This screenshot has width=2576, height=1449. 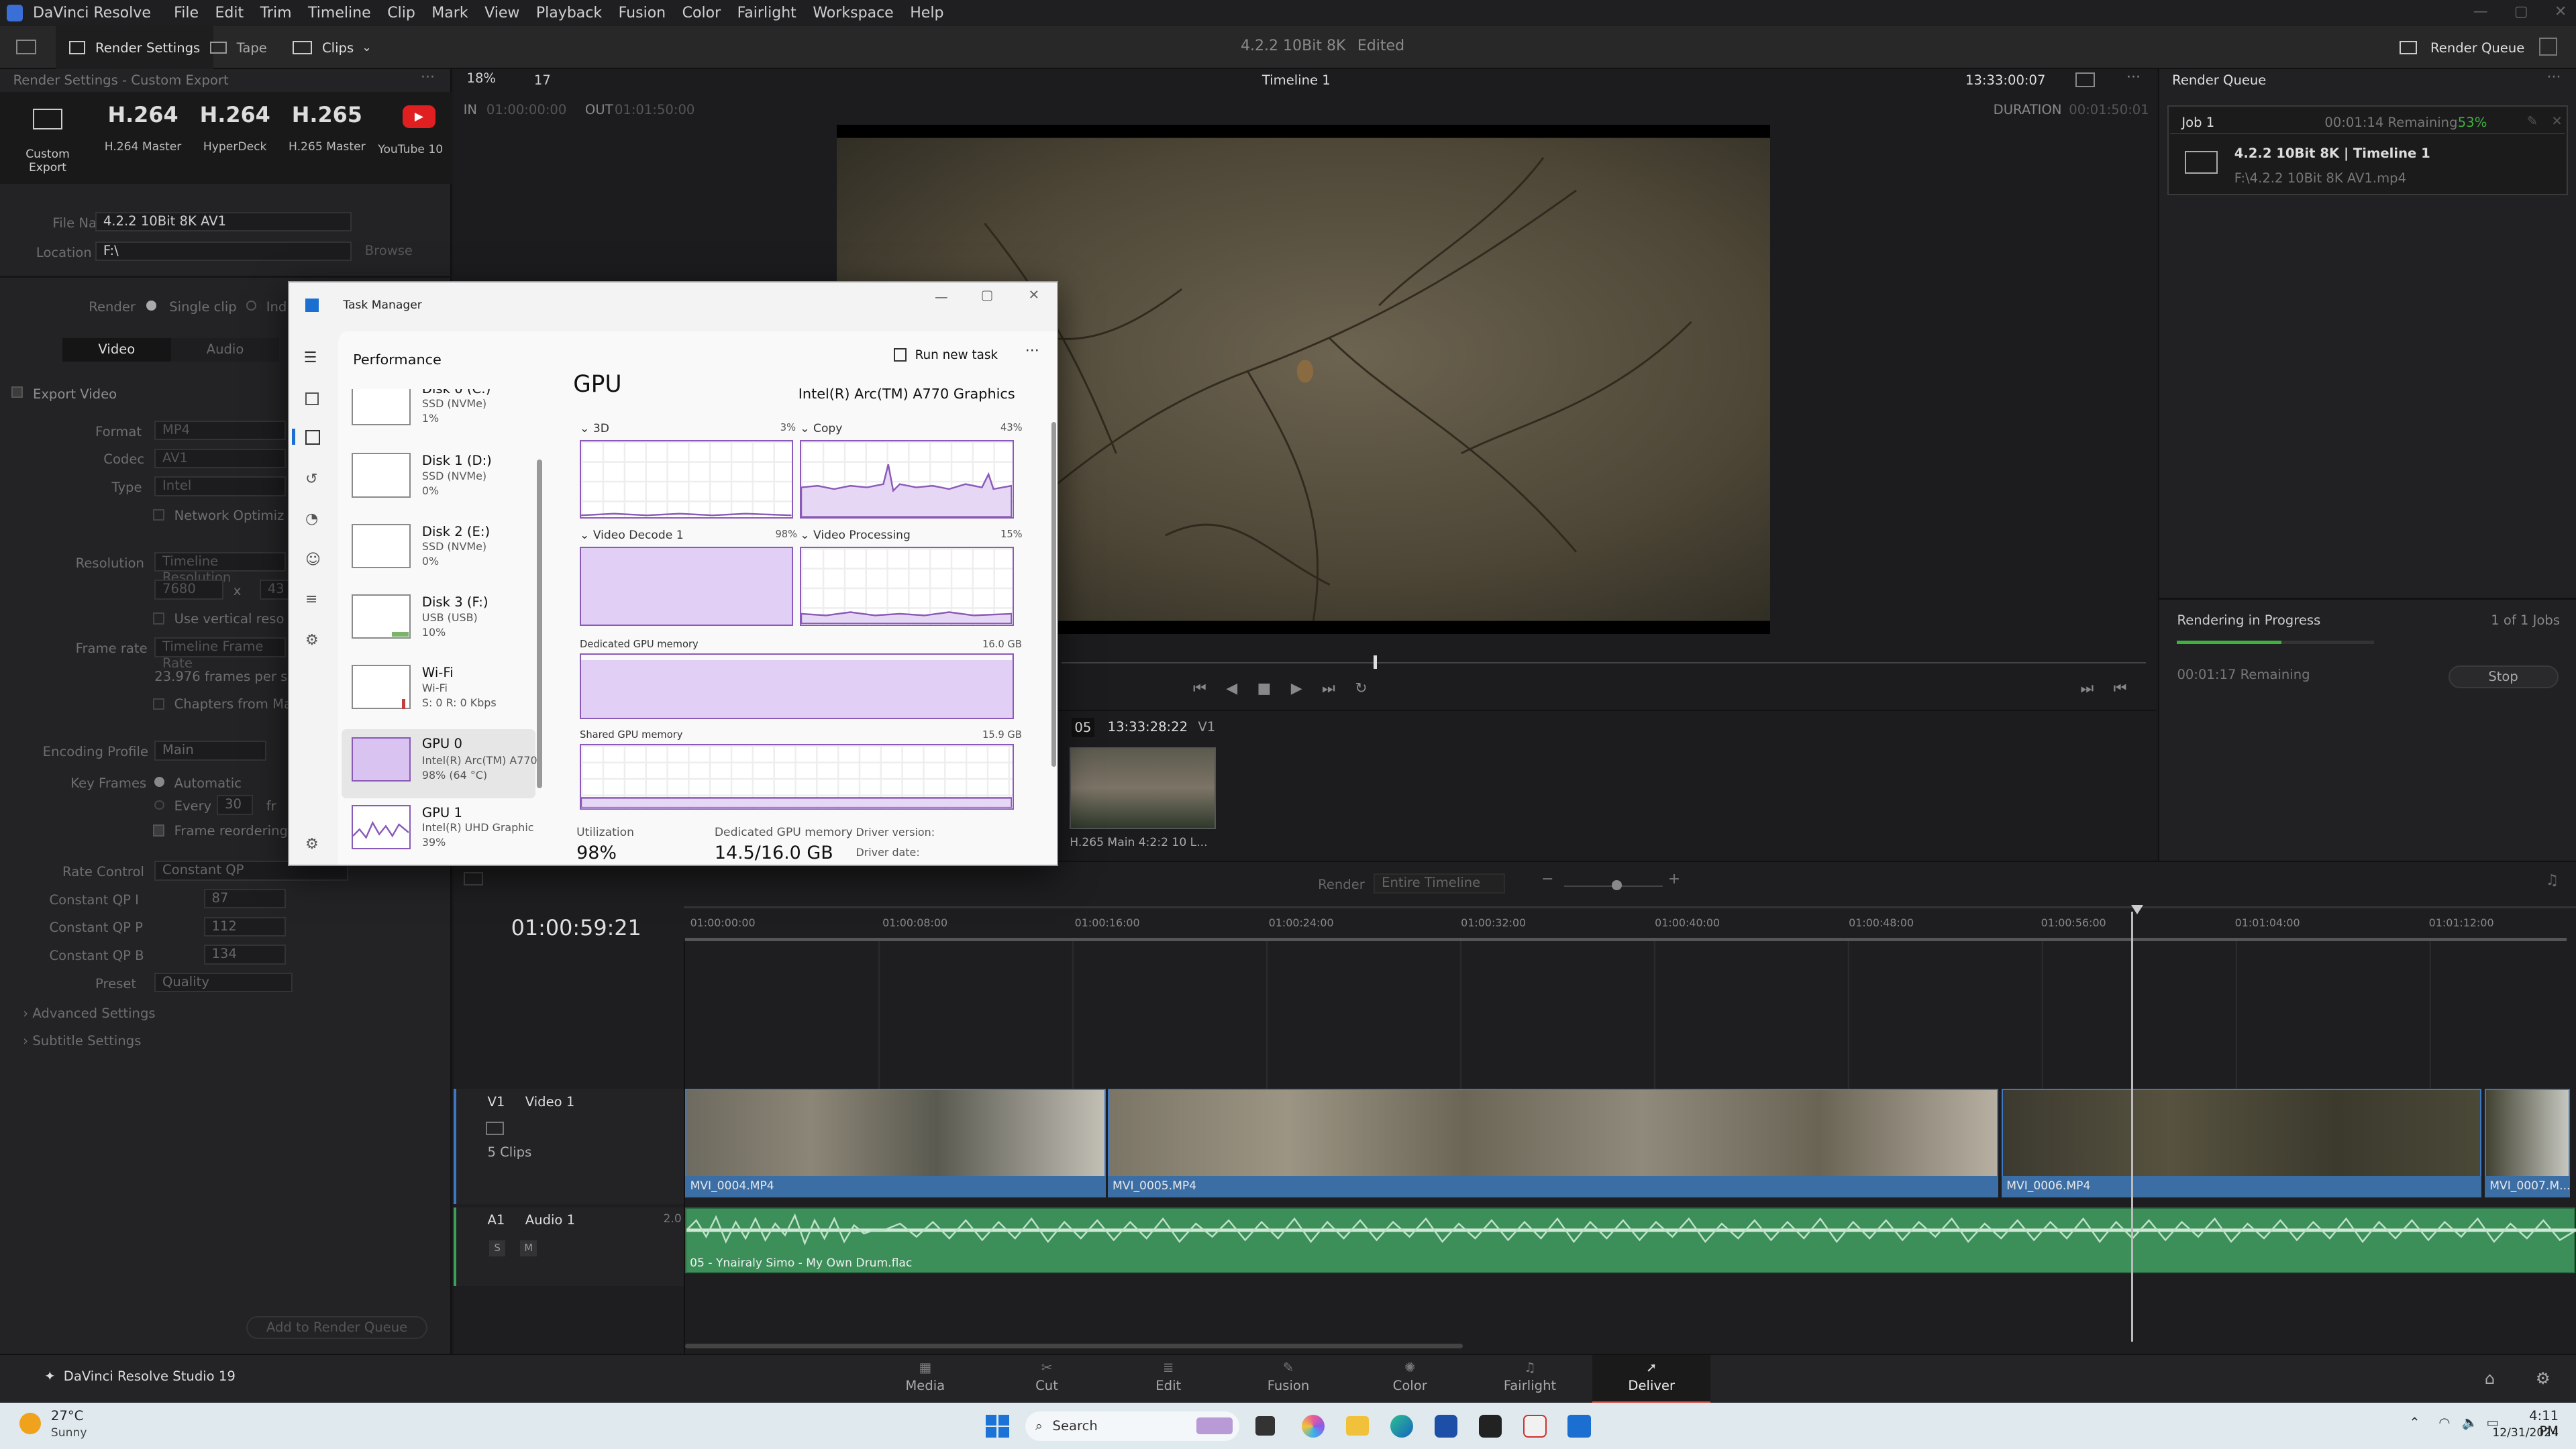 I want to click on menu-fairlight: Fairlight, so click(x=766, y=13).